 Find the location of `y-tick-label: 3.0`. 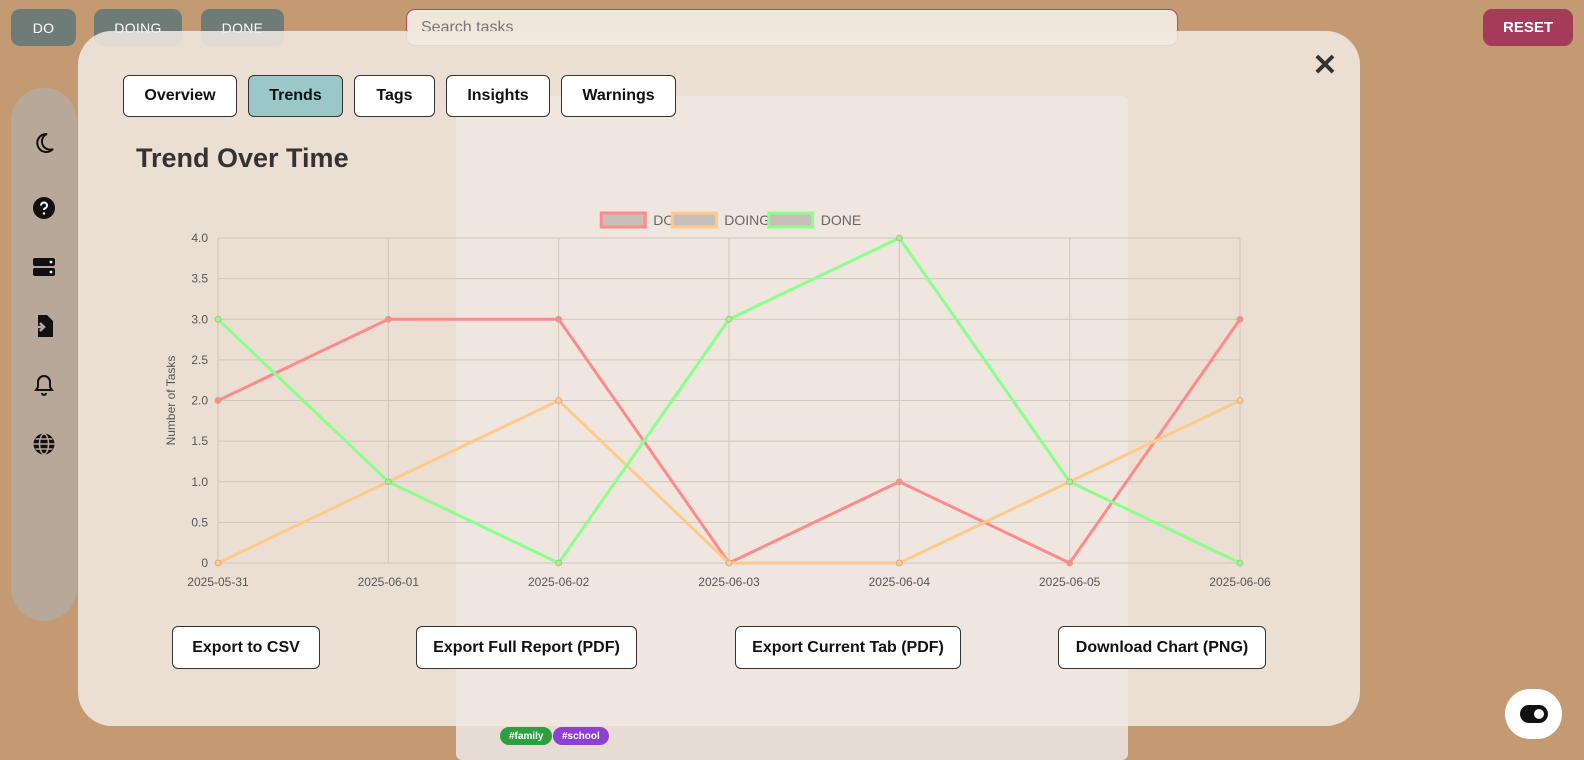

y-tick-label: 3.0 is located at coordinates (199, 319).